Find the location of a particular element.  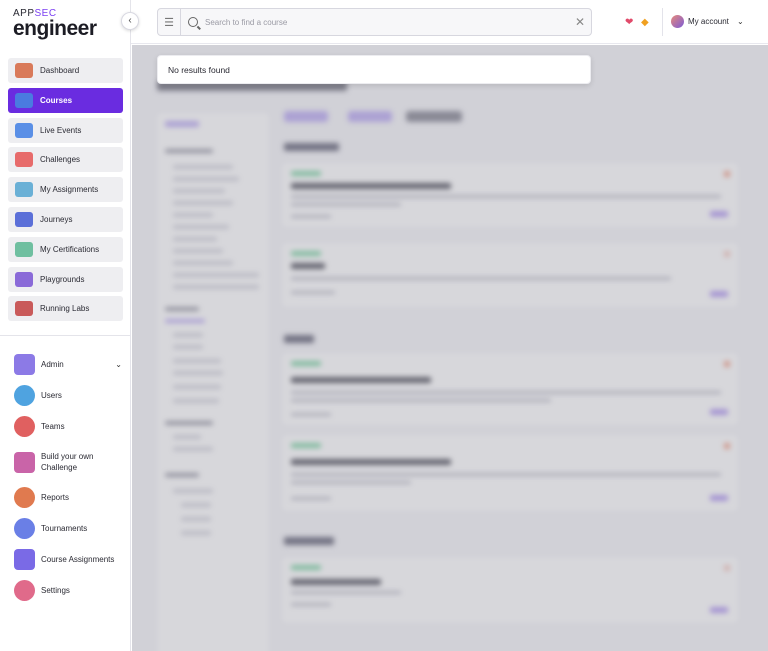

account-menu-label: My account is located at coordinates (708, 21).